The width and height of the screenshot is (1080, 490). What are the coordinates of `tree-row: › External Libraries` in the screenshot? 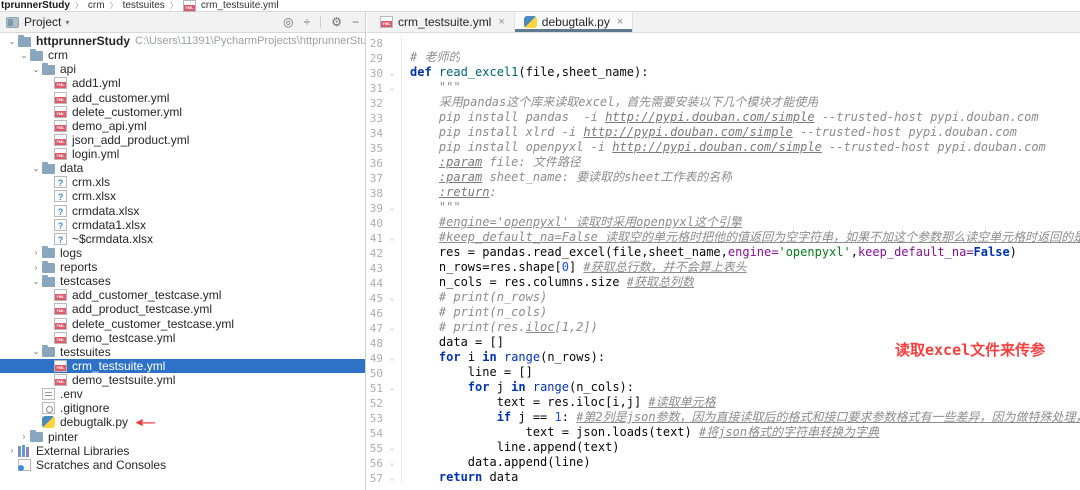 It's located at (182, 451).